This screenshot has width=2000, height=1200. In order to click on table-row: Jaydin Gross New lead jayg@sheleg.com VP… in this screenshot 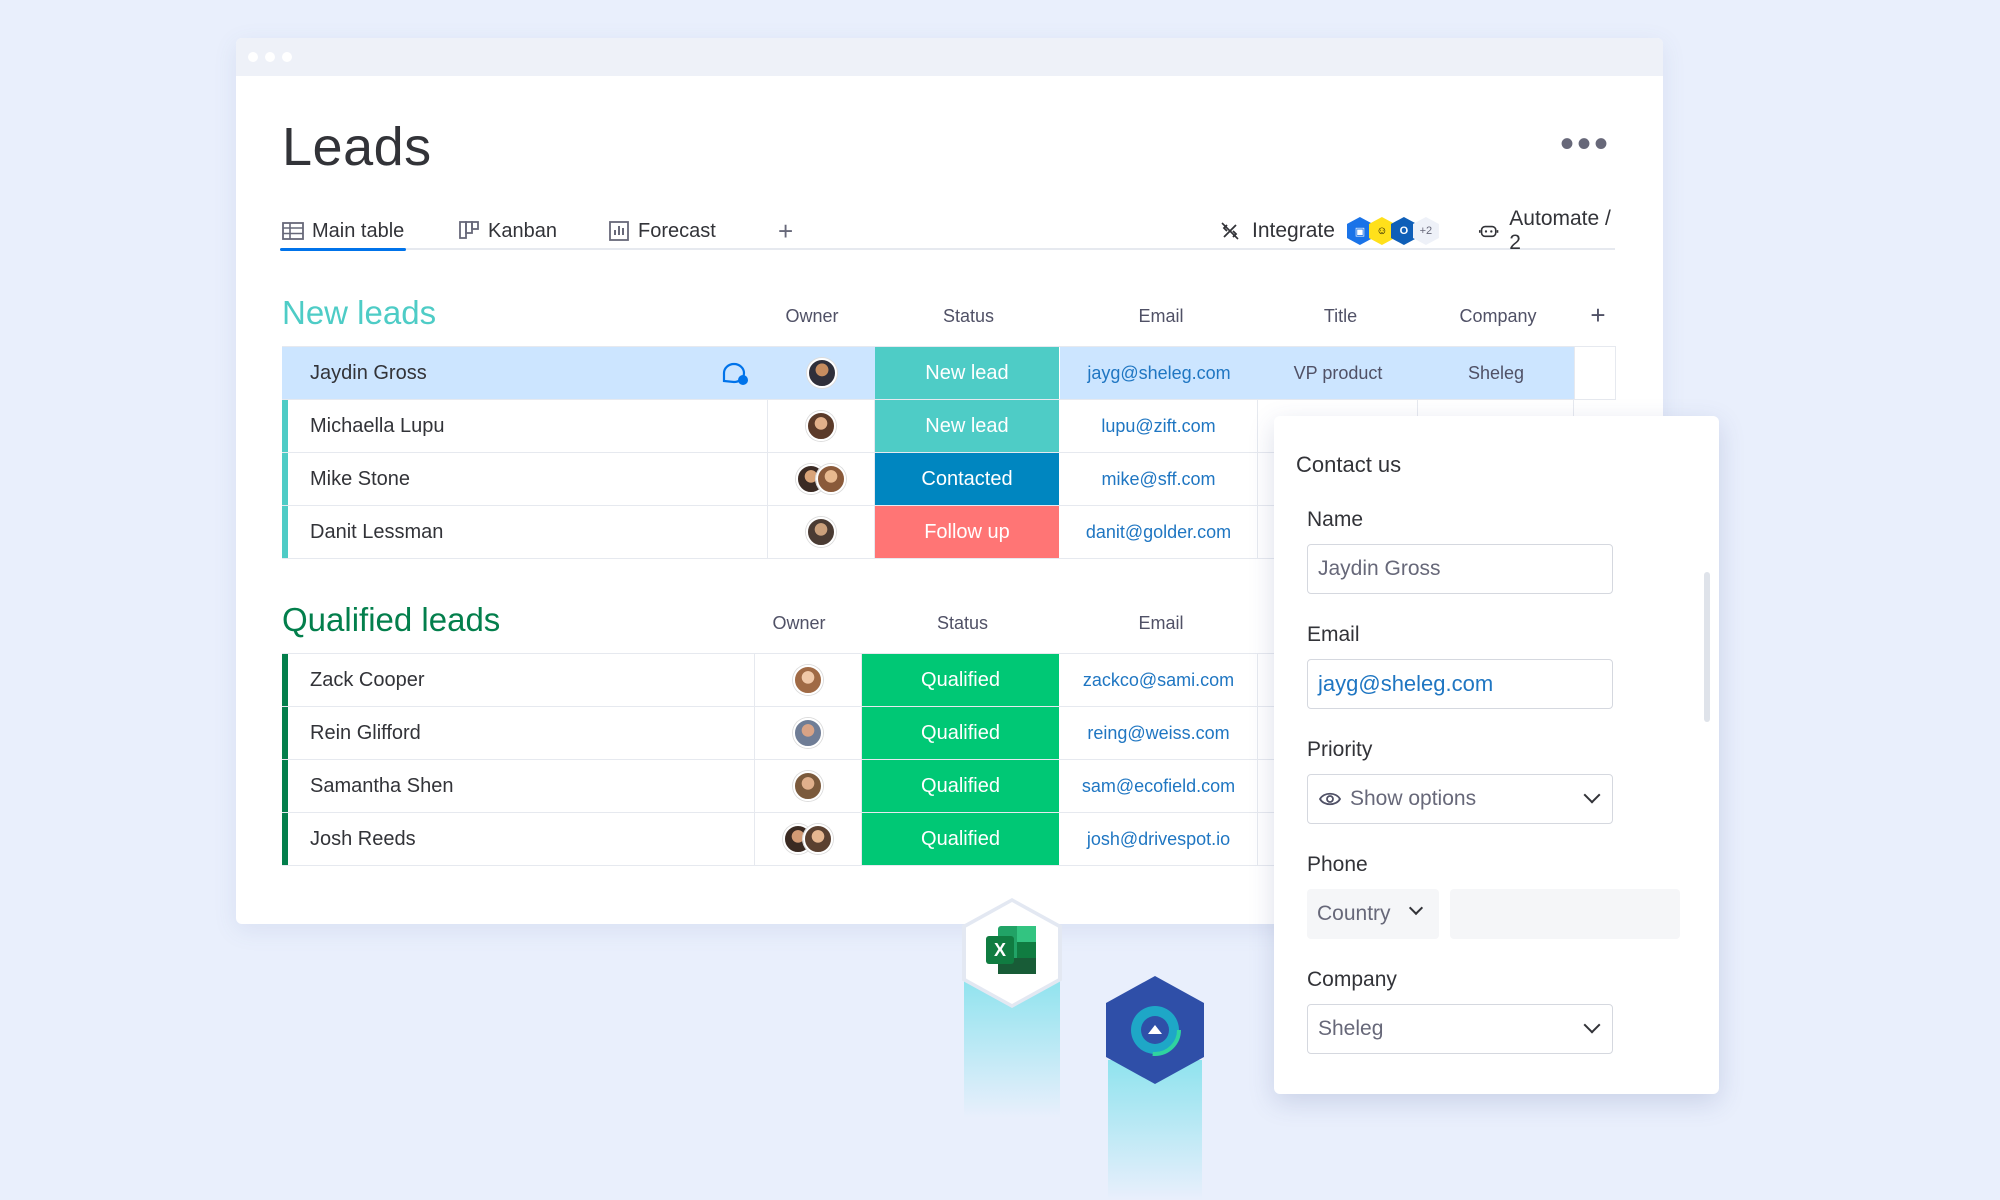, I will do `click(949, 373)`.